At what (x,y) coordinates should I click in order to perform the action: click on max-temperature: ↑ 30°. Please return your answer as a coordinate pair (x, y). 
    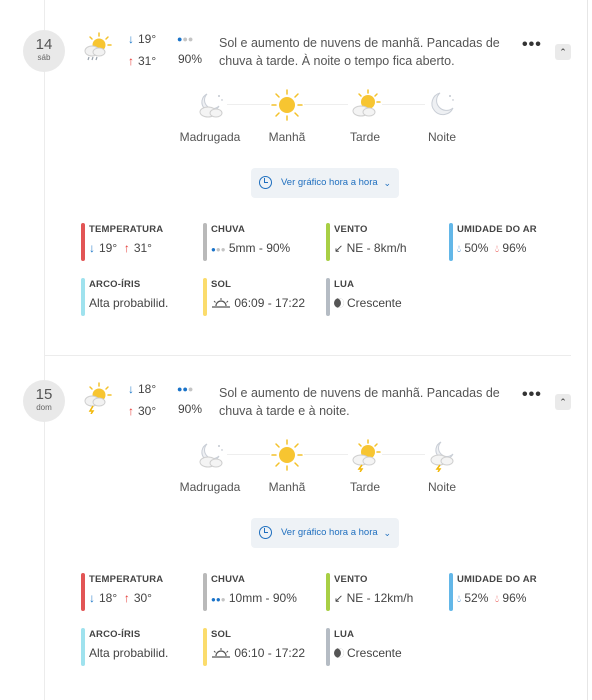
    Looking at the image, I should click on (142, 411).